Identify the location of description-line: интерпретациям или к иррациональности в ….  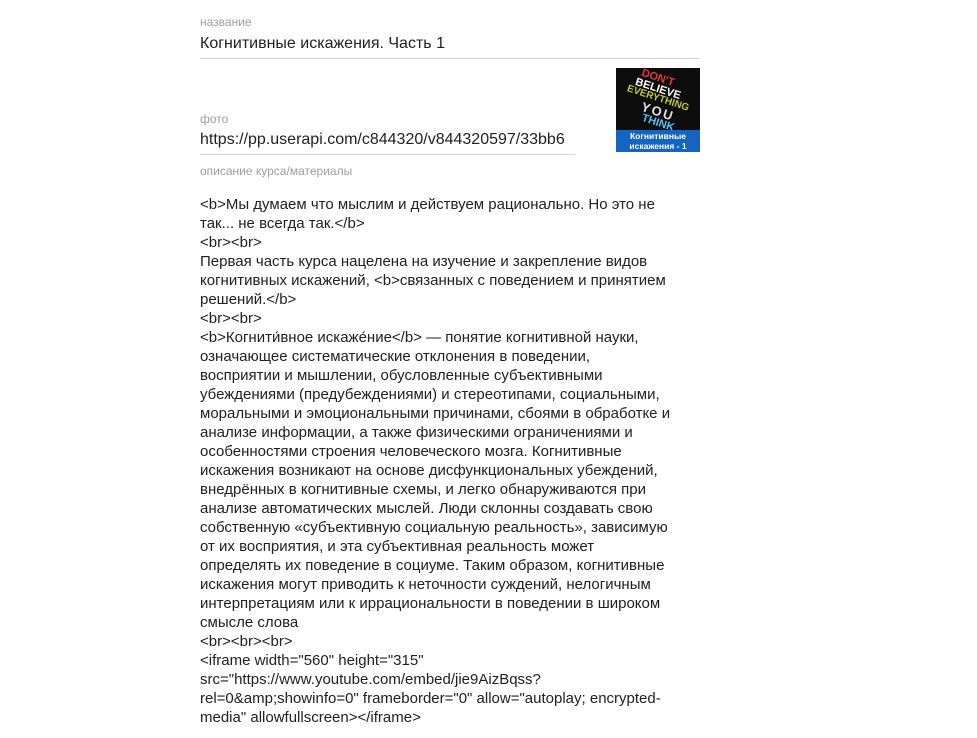
(430, 603).